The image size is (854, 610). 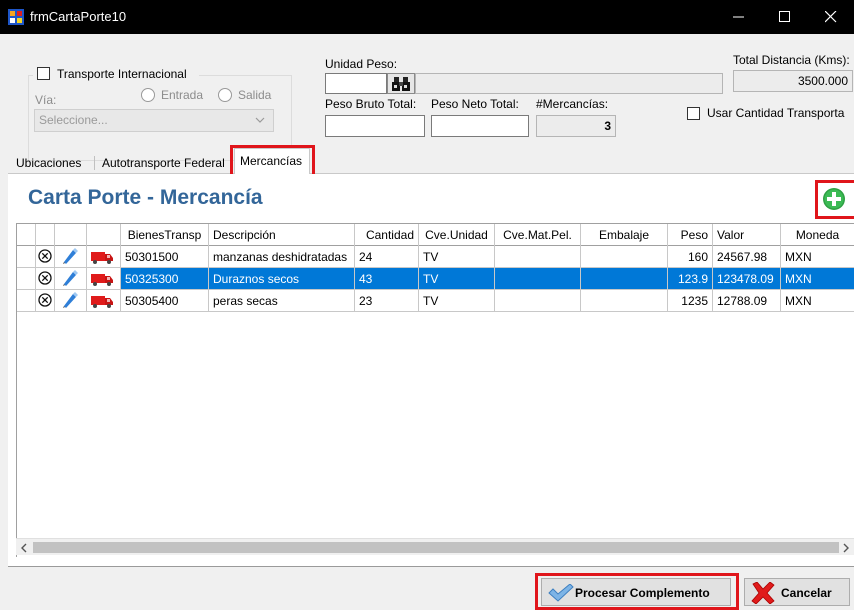 What do you see at coordinates (165, 235) in the screenshot?
I see `header-bienes: BienesTransp` at bounding box center [165, 235].